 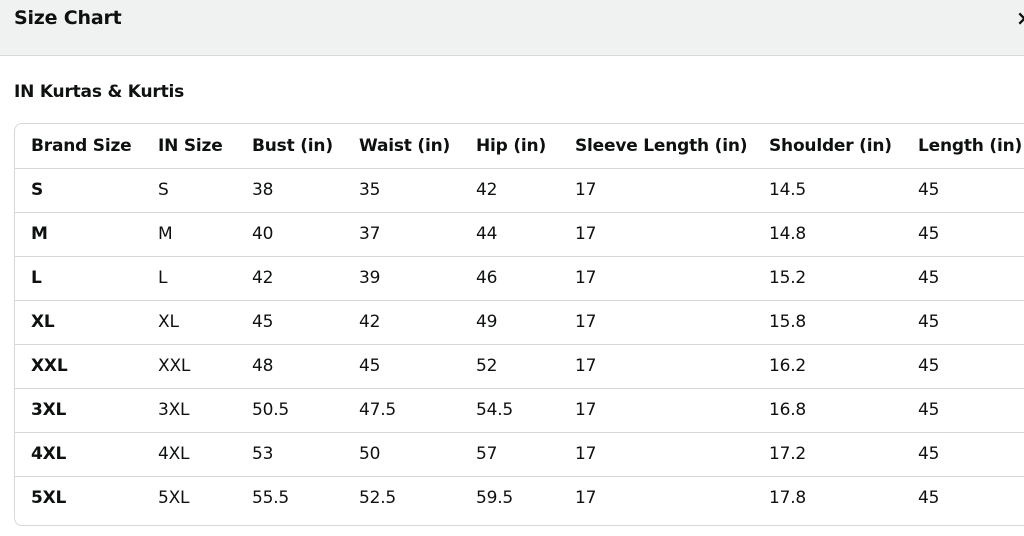 I want to click on cell-shoulder: 17.8, so click(x=788, y=498).